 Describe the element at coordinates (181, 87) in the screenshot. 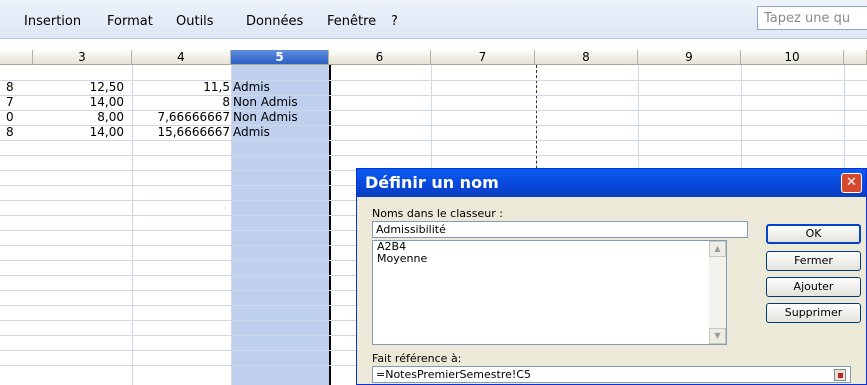

I see `cell-col4: 11,5` at that location.